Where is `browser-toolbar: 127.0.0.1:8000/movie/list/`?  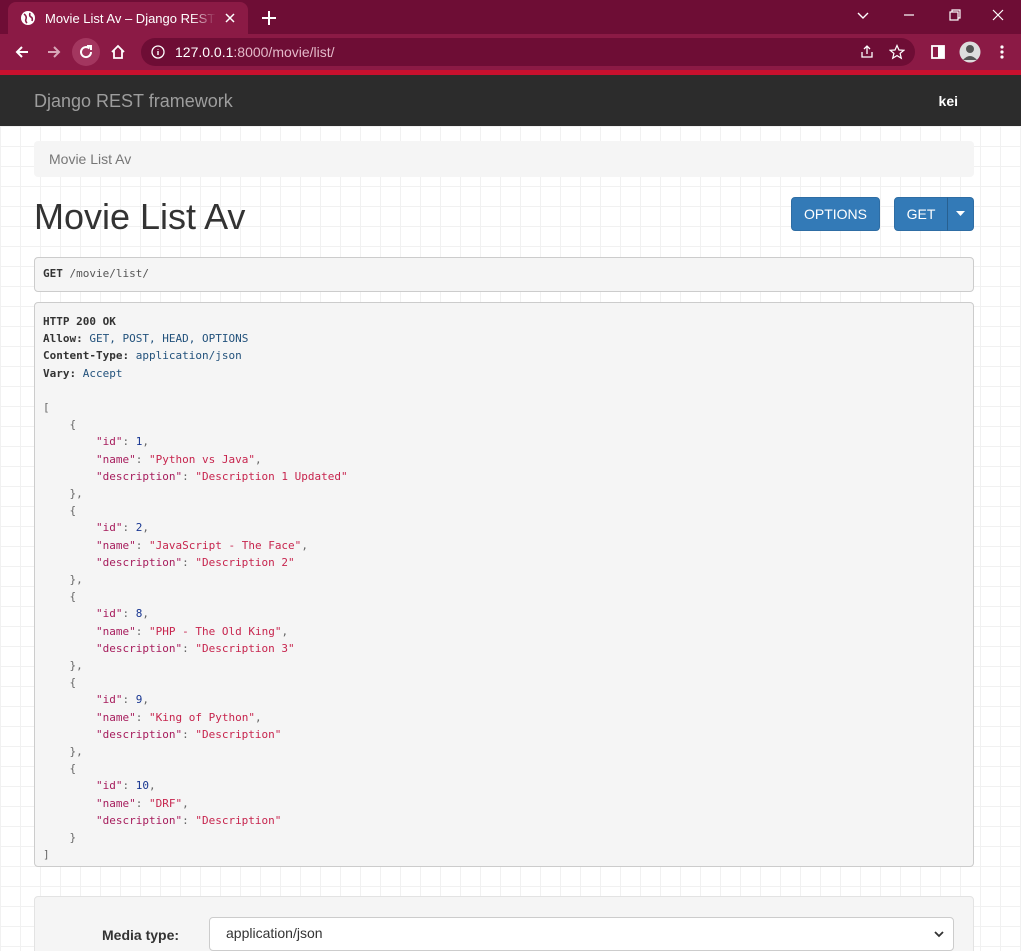
browser-toolbar: 127.0.0.1:8000/movie/list/ is located at coordinates (510, 52).